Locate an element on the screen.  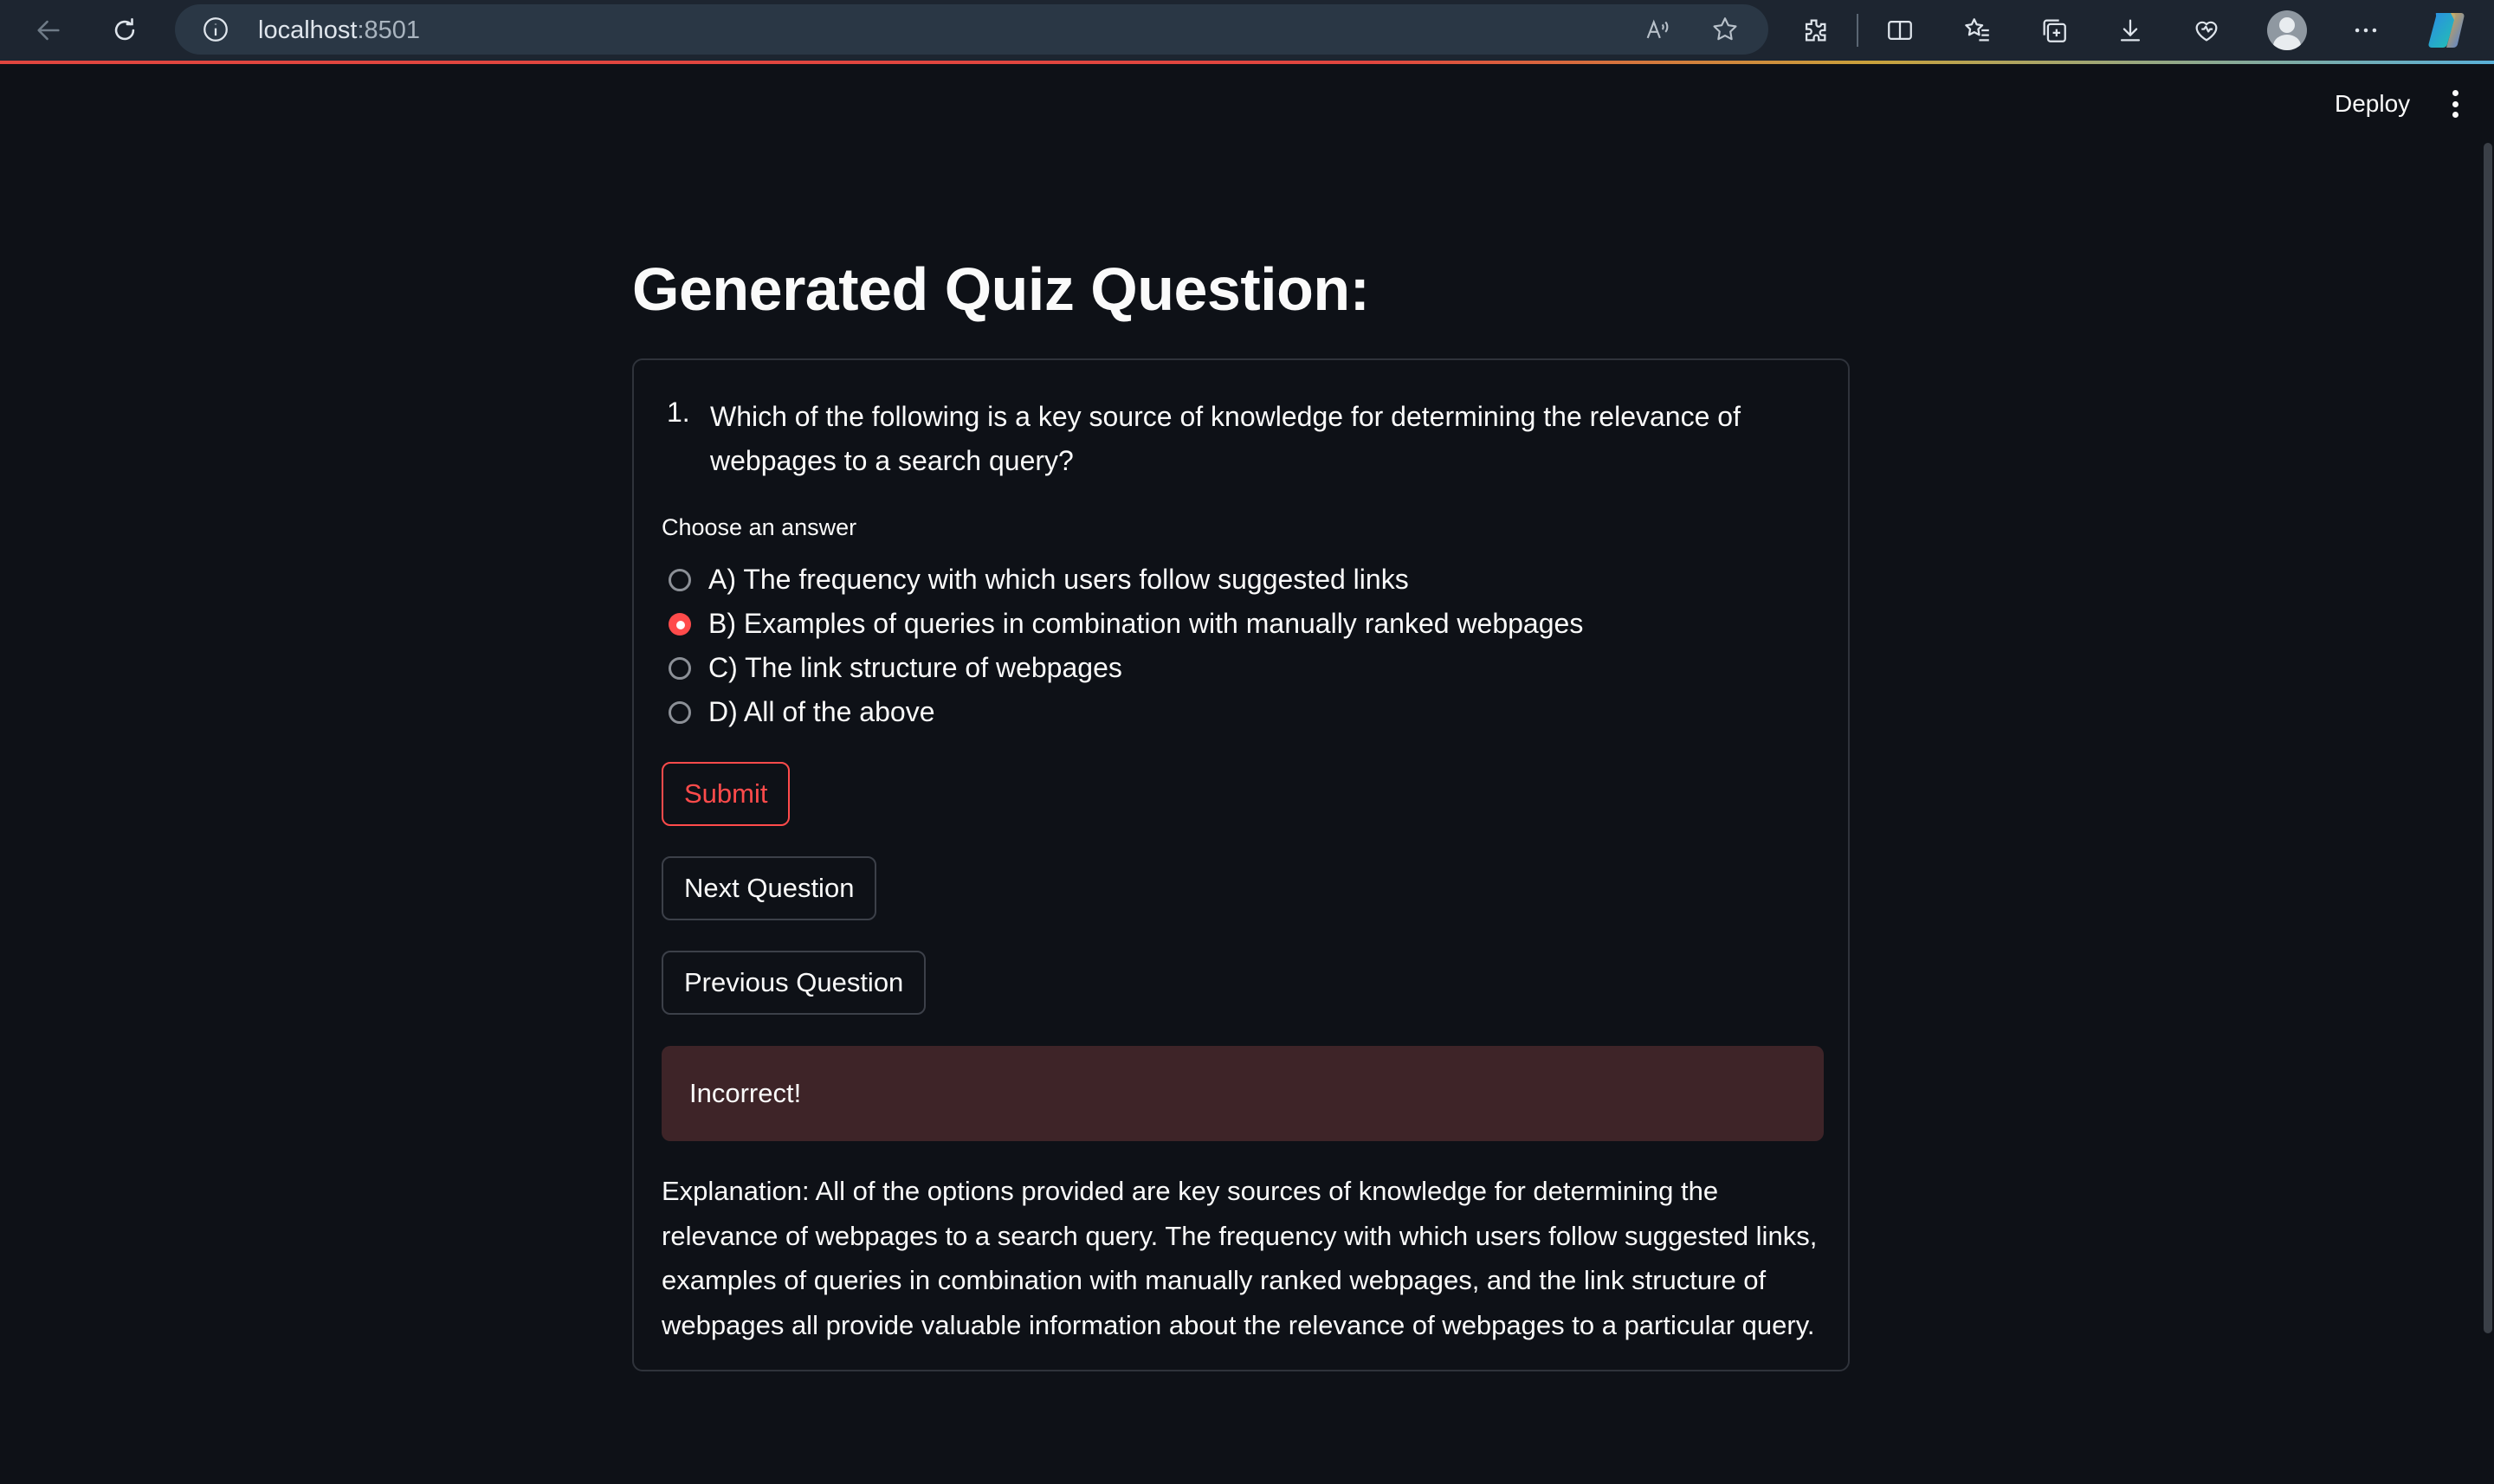
browser-toolbar: localhost:8501 is located at coordinates (1247, 31).